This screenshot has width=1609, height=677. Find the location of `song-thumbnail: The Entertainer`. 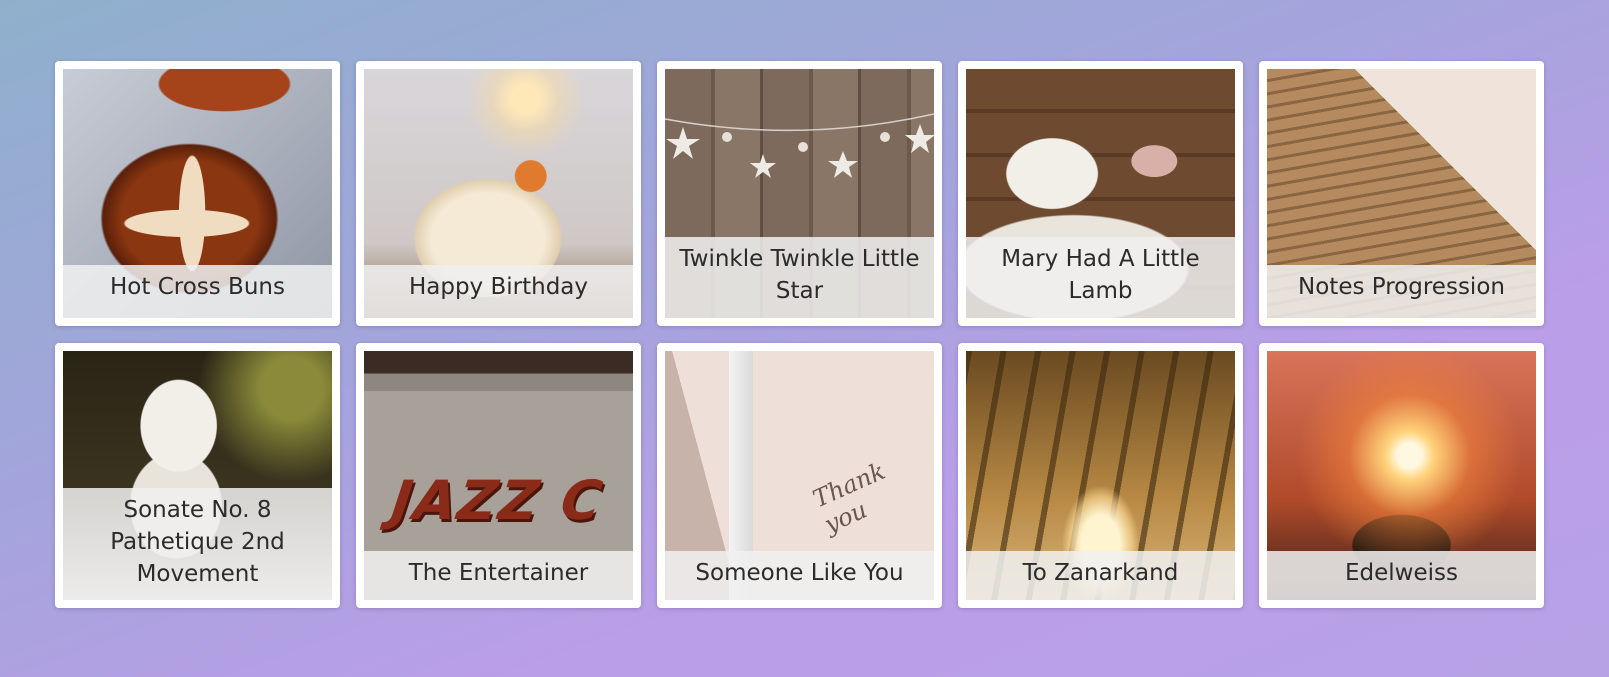

song-thumbnail: The Entertainer is located at coordinates (498, 475).